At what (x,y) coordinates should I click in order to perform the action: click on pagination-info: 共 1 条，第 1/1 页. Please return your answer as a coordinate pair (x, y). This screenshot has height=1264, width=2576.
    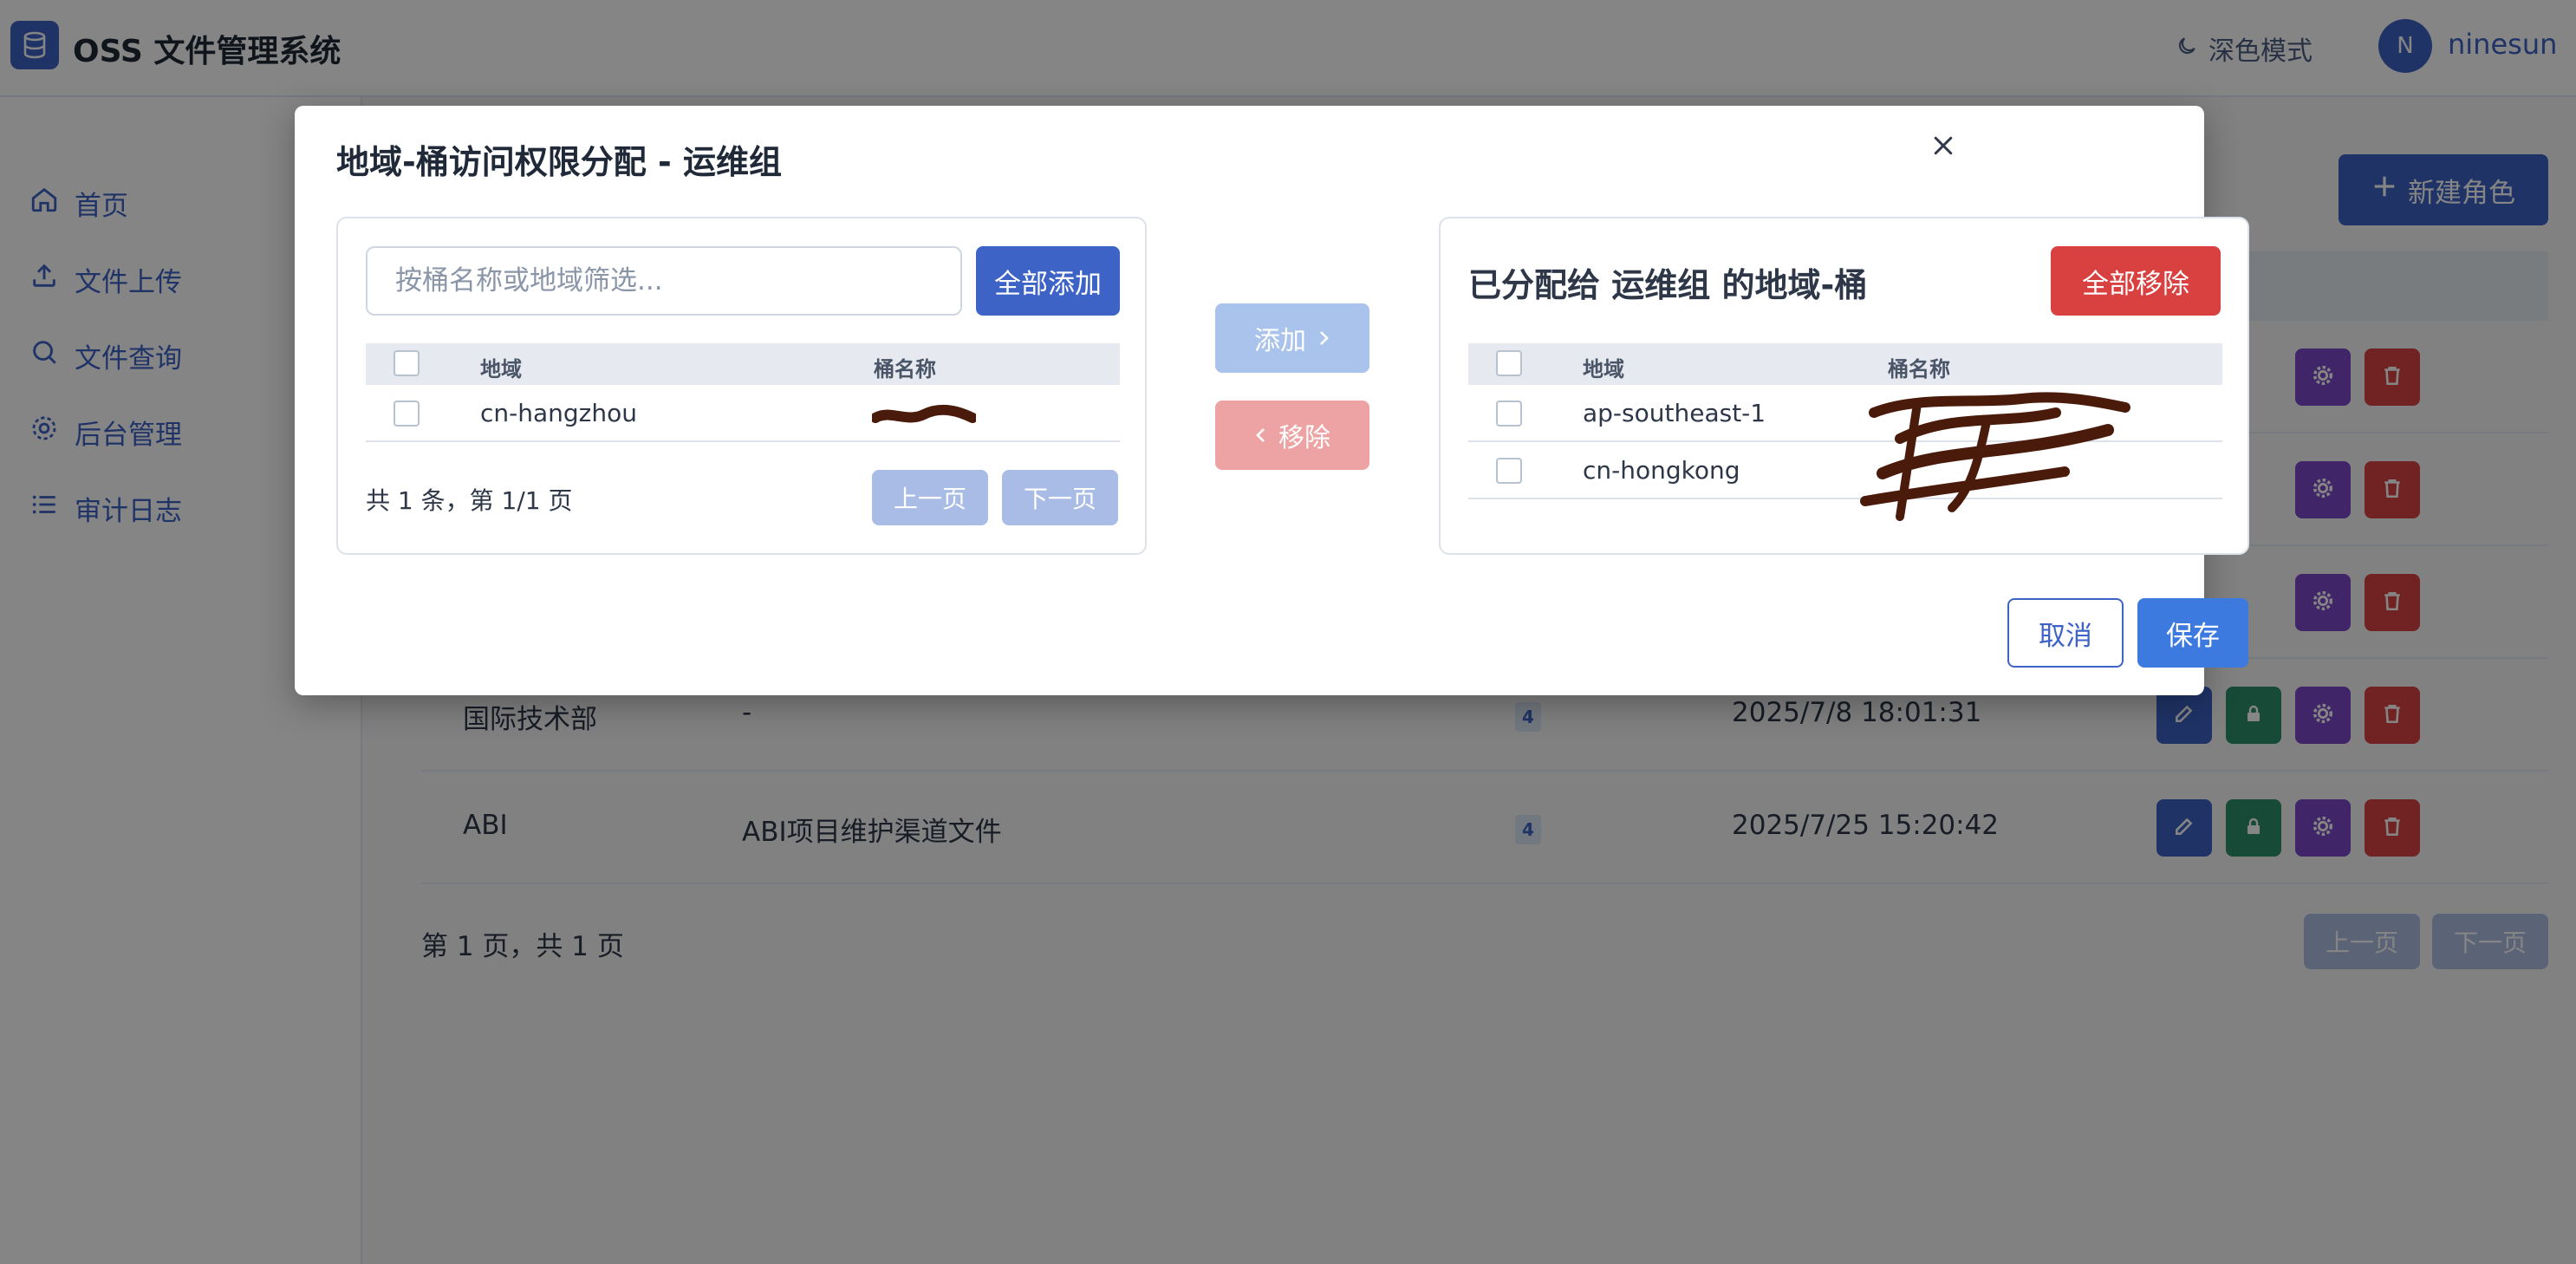
    Looking at the image, I should click on (469, 500).